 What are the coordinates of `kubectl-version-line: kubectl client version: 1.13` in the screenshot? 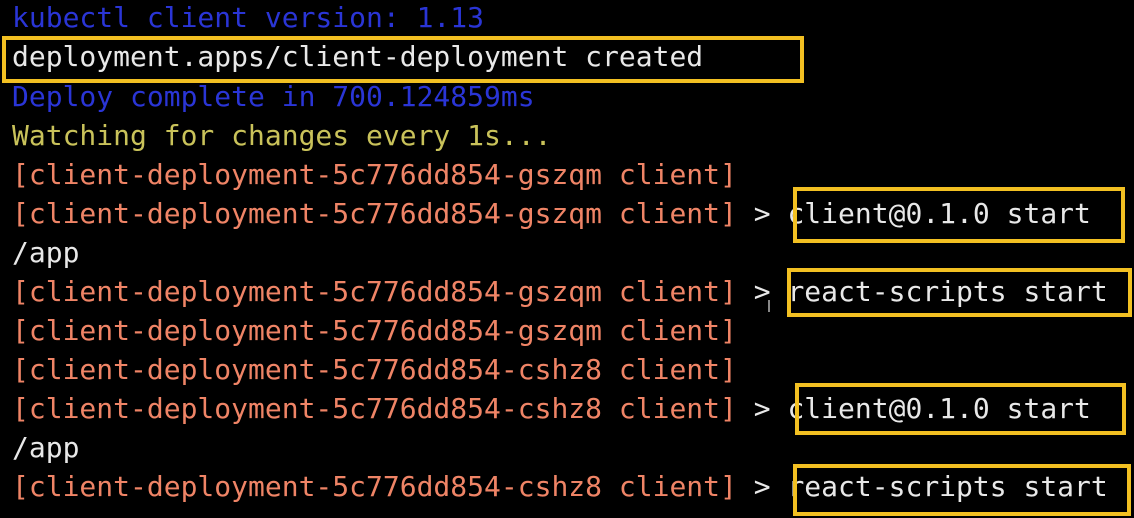 It's located at (248, 17).